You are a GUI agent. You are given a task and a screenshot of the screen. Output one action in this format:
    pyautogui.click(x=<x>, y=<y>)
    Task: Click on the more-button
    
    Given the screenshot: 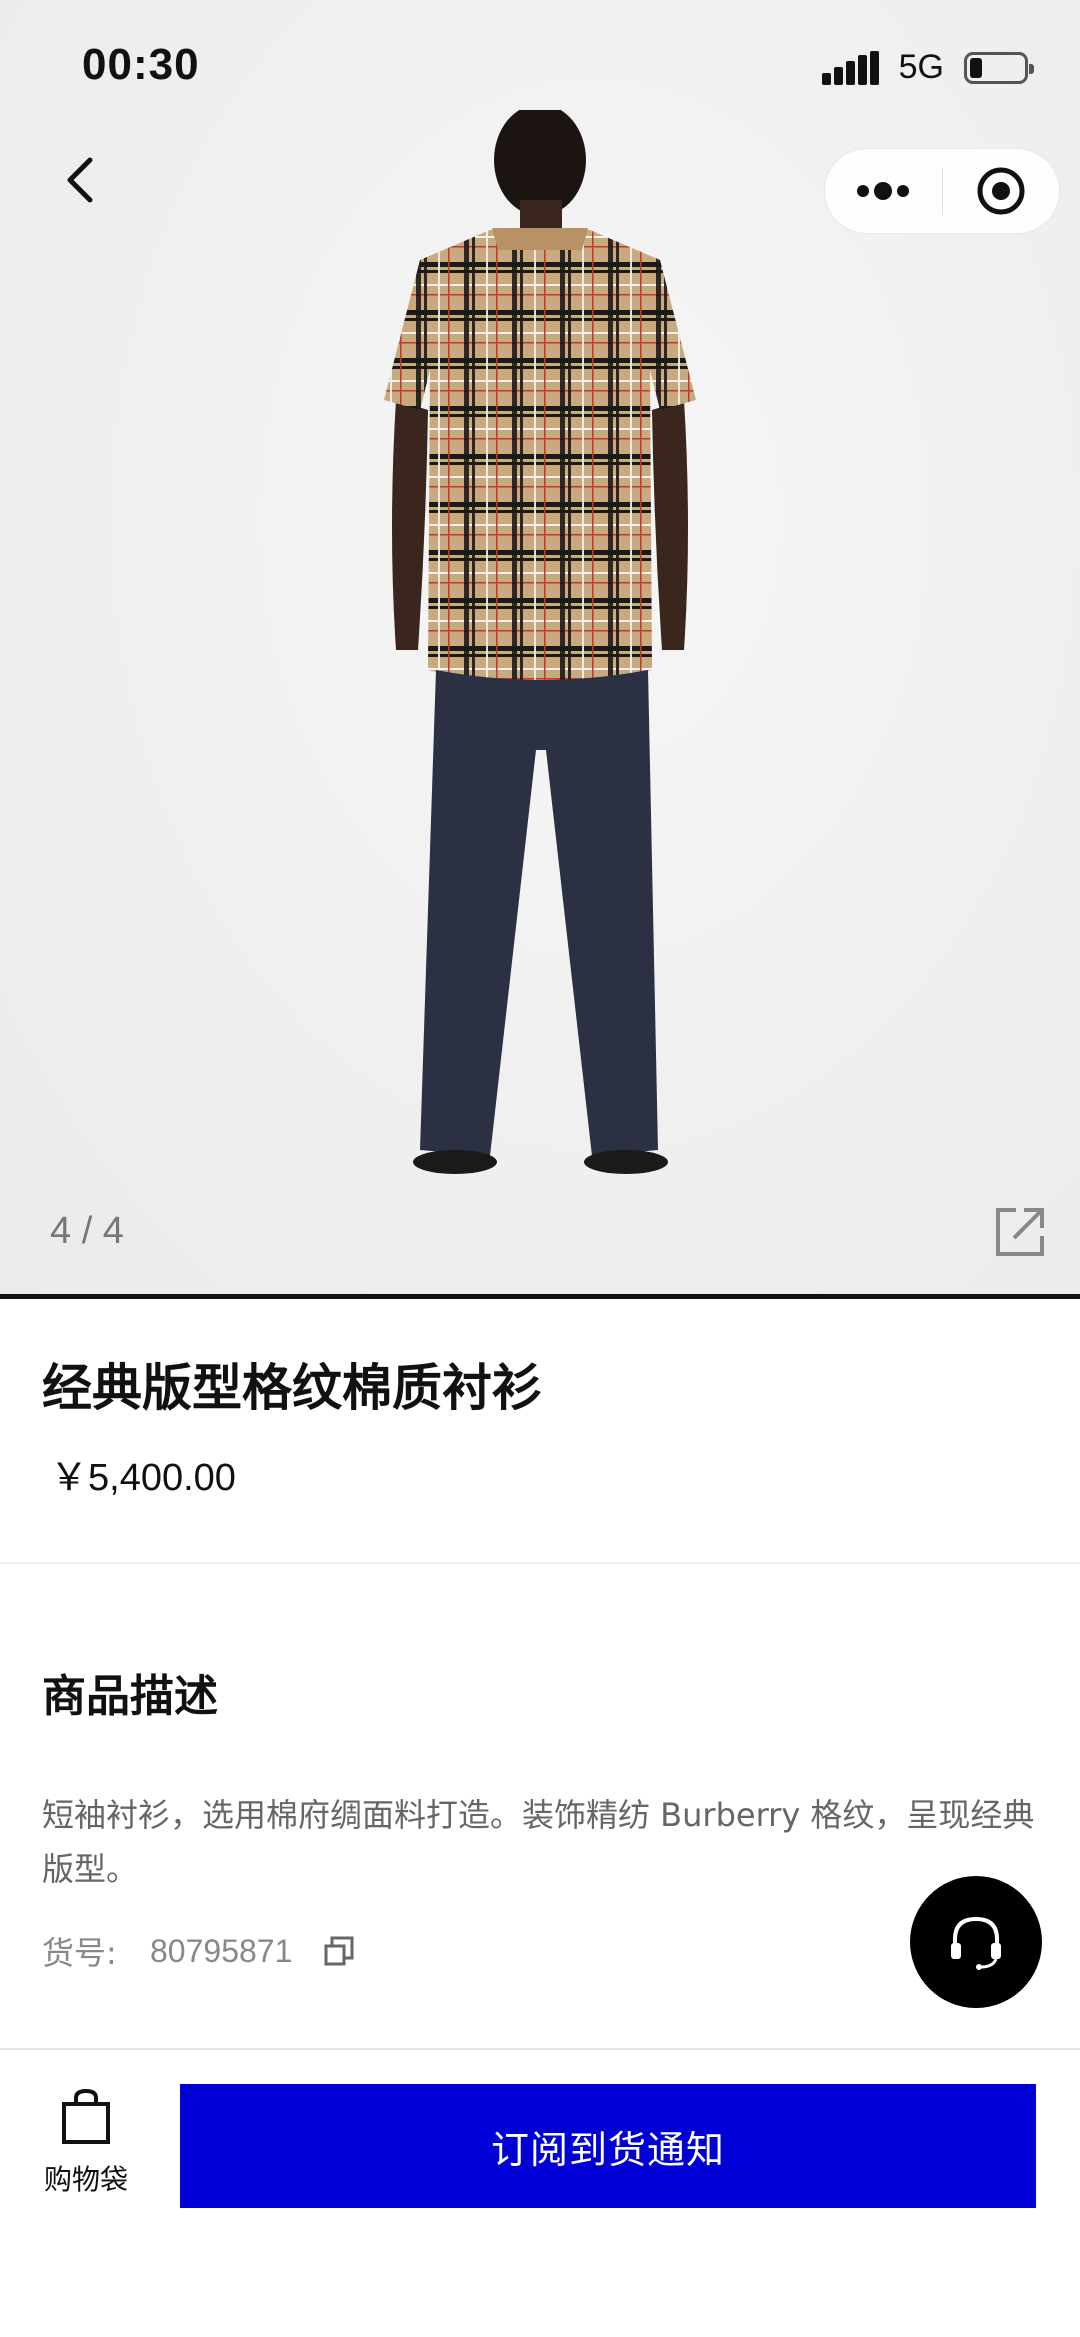 What is the action you would take?
    pyautogui.click(x=883, y=191)
    